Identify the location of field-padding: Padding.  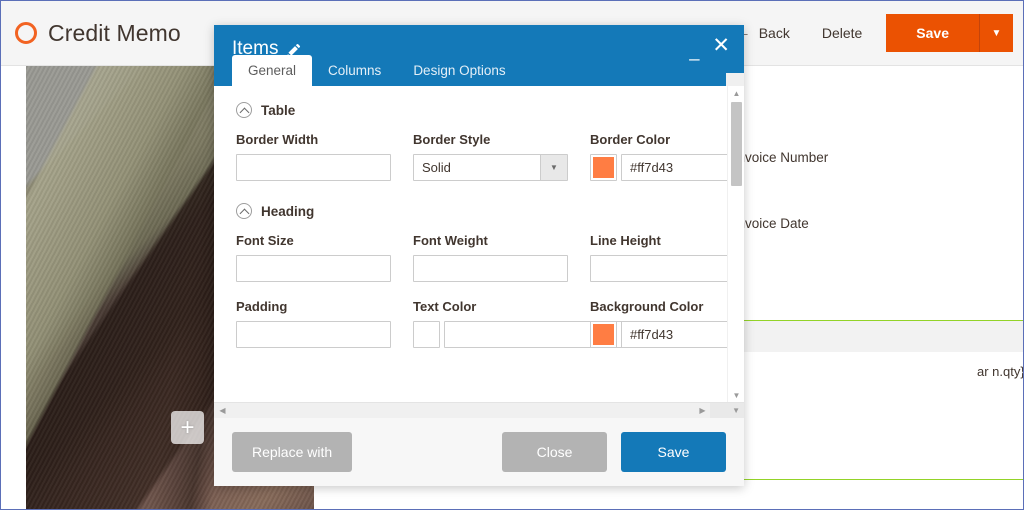
(313, 323).